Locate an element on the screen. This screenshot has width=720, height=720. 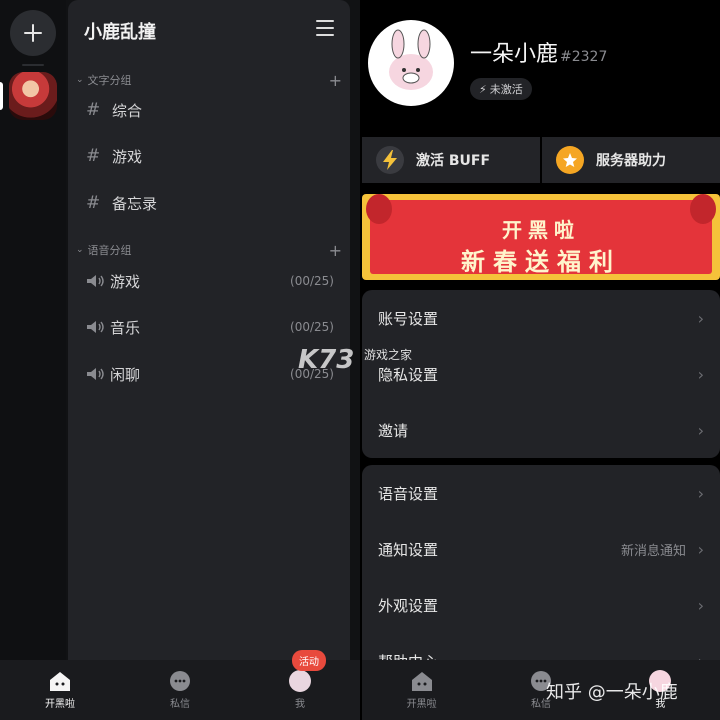
channel-label: 音乐 is located at coordinates (125, 327).